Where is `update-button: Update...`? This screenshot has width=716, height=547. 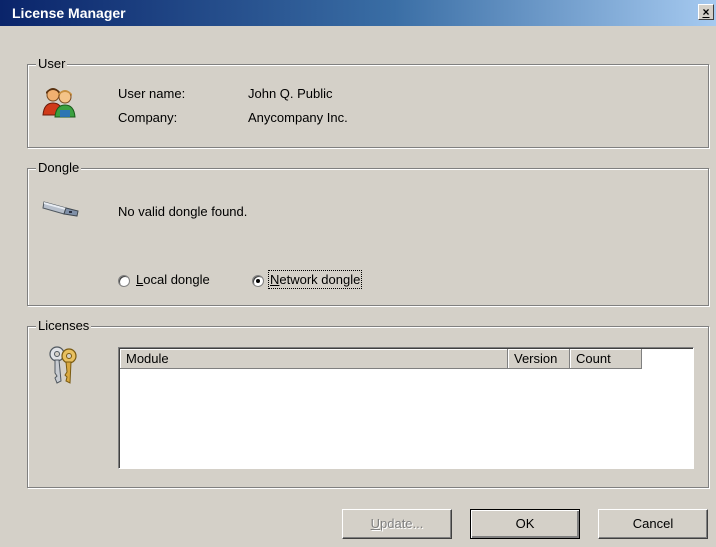
update-button: Update... is located at coordinates (397, 524).